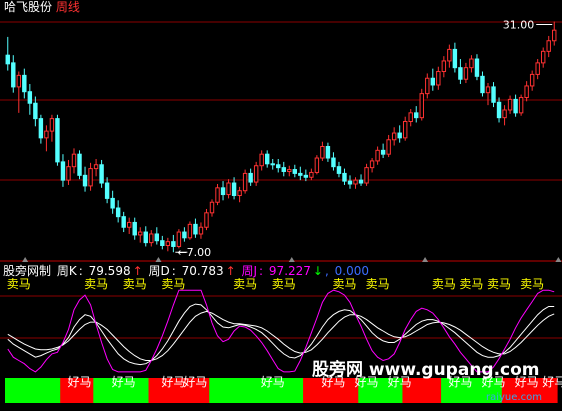 Image resolution: width=562 pixels, height=411 pixels. I want to click on indicator-title: 股旁网制, so click(27, 271).